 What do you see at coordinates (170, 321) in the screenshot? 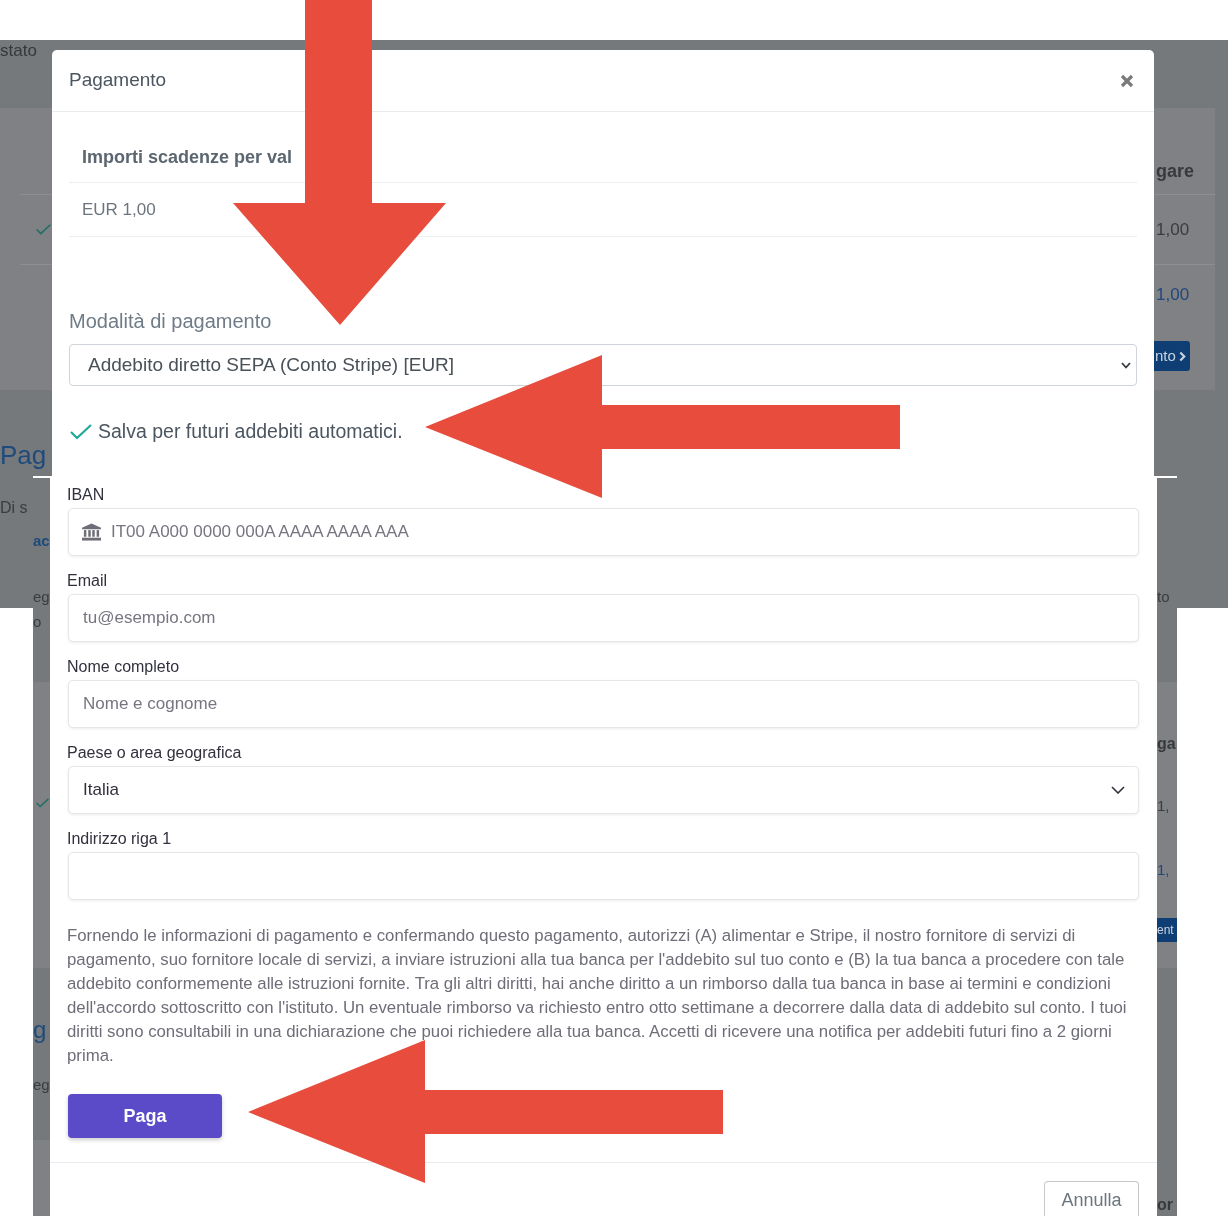
I see `field-label: Modalità di pagamento` at bounding box center [170, 321].